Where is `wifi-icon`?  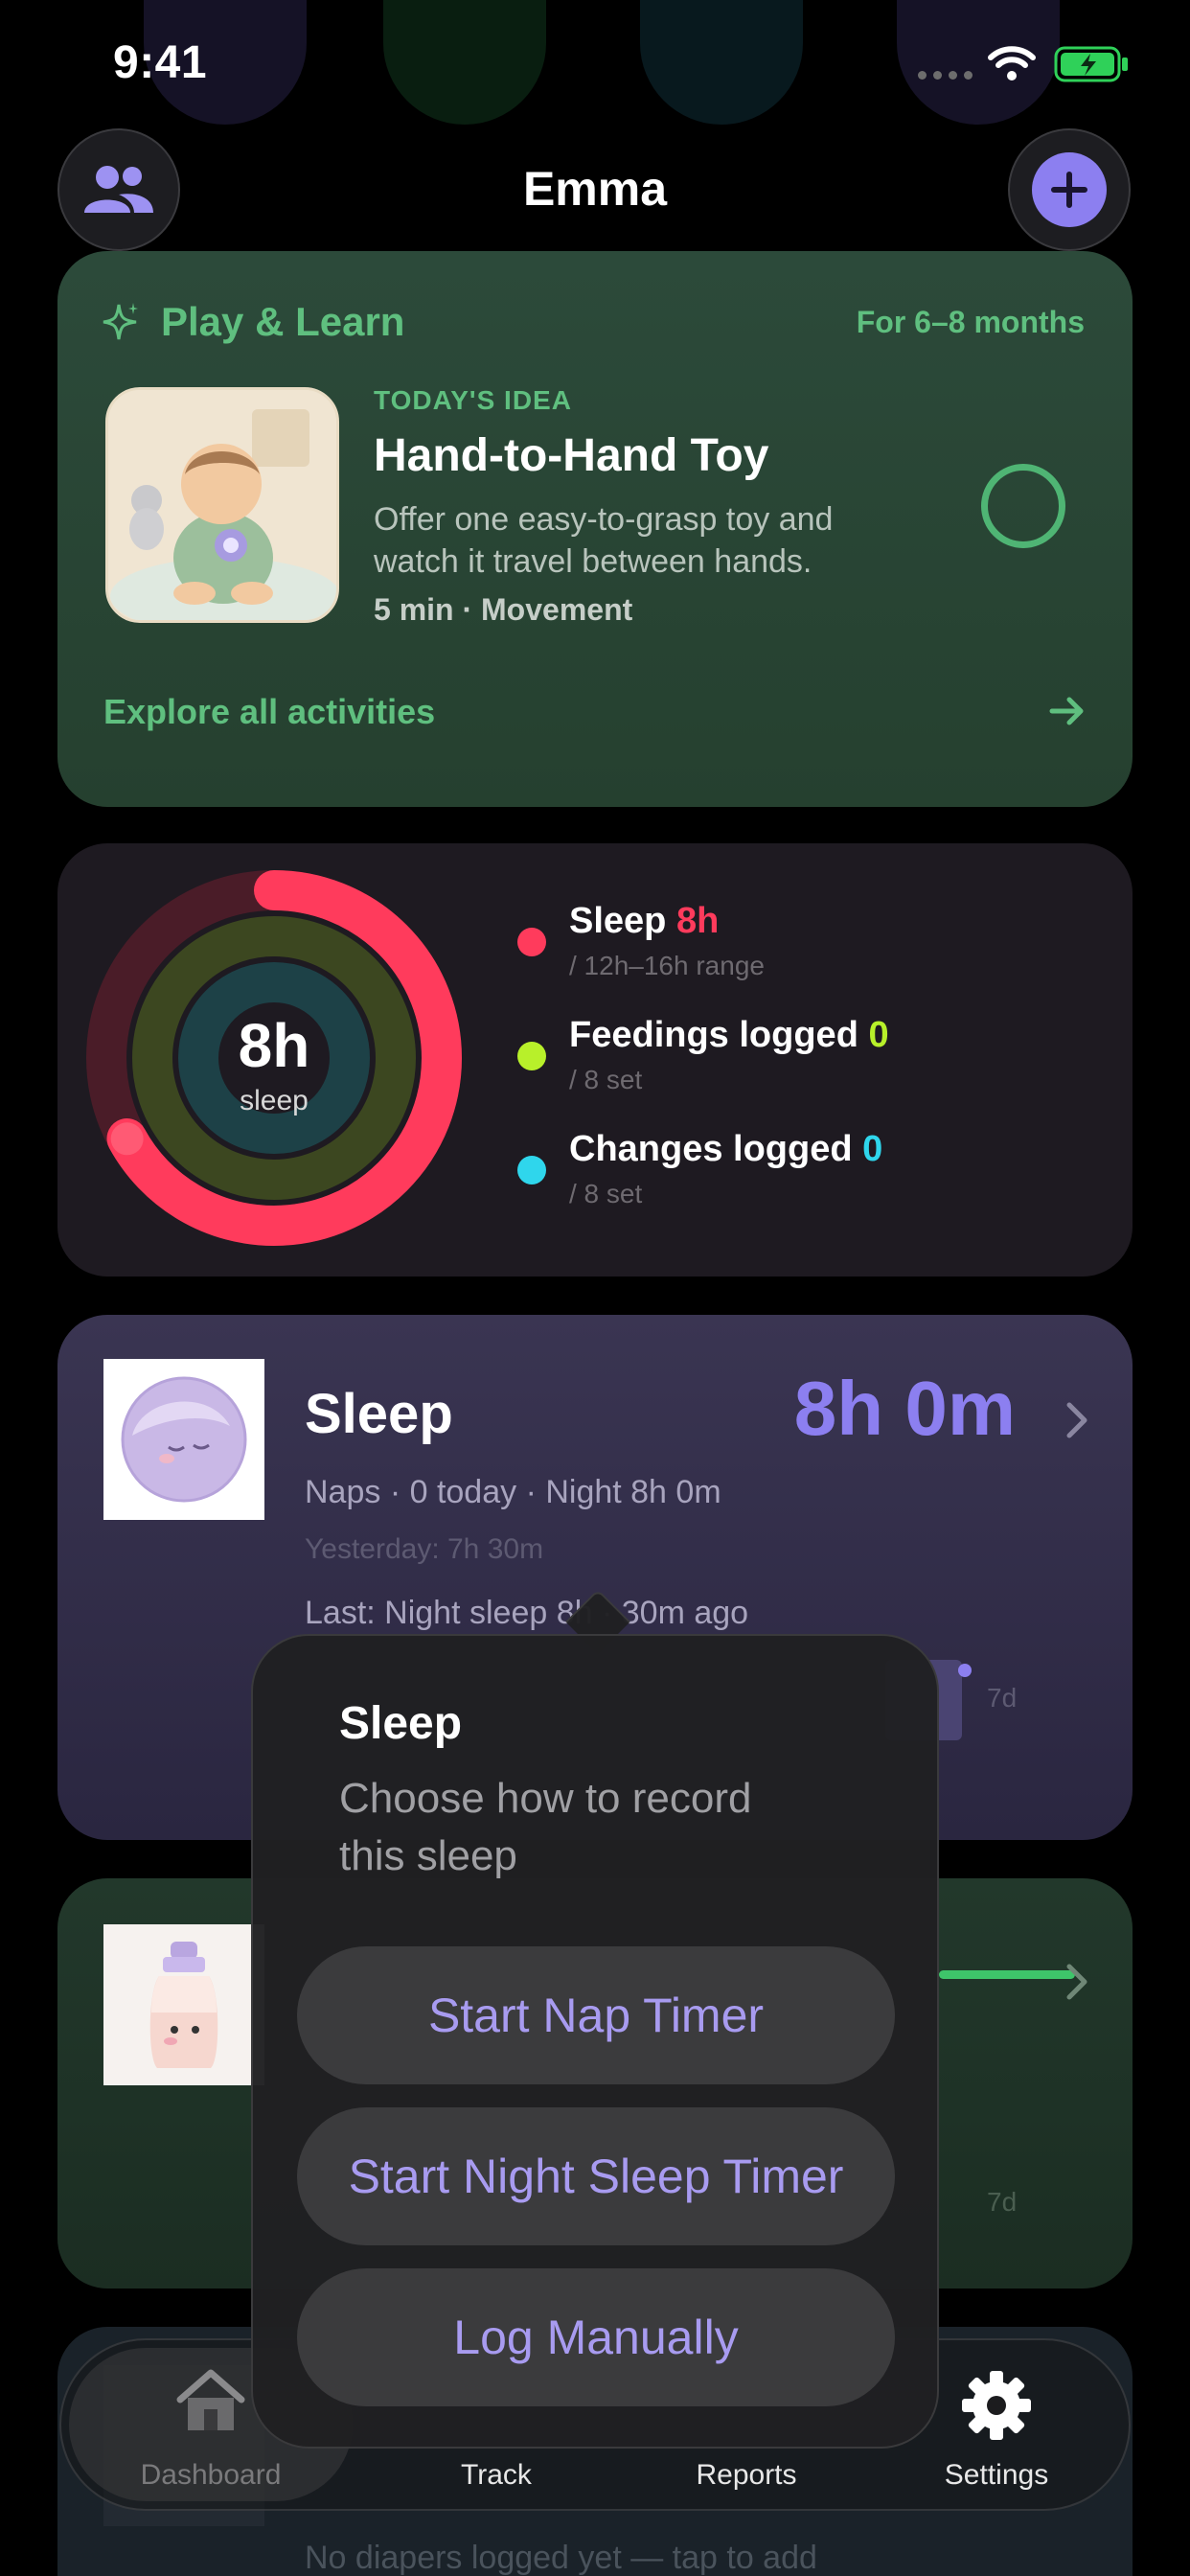 wifi-icon is located at coordinates (1012, 63).